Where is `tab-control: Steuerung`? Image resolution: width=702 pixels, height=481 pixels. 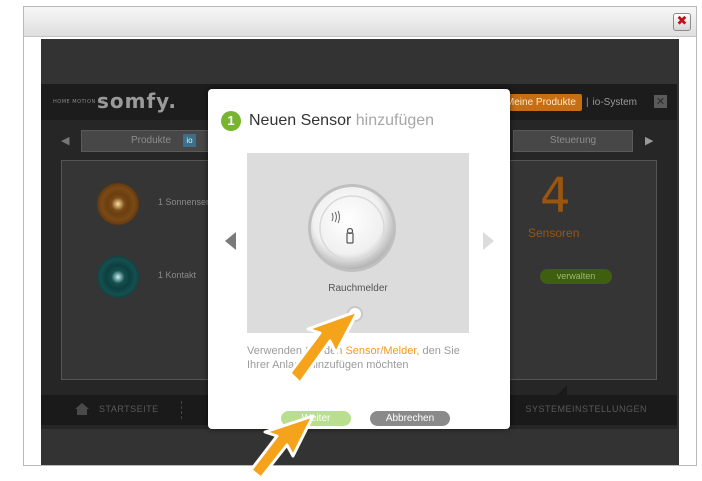
tab-control: Steuerung is located at coordinates (573, 141).